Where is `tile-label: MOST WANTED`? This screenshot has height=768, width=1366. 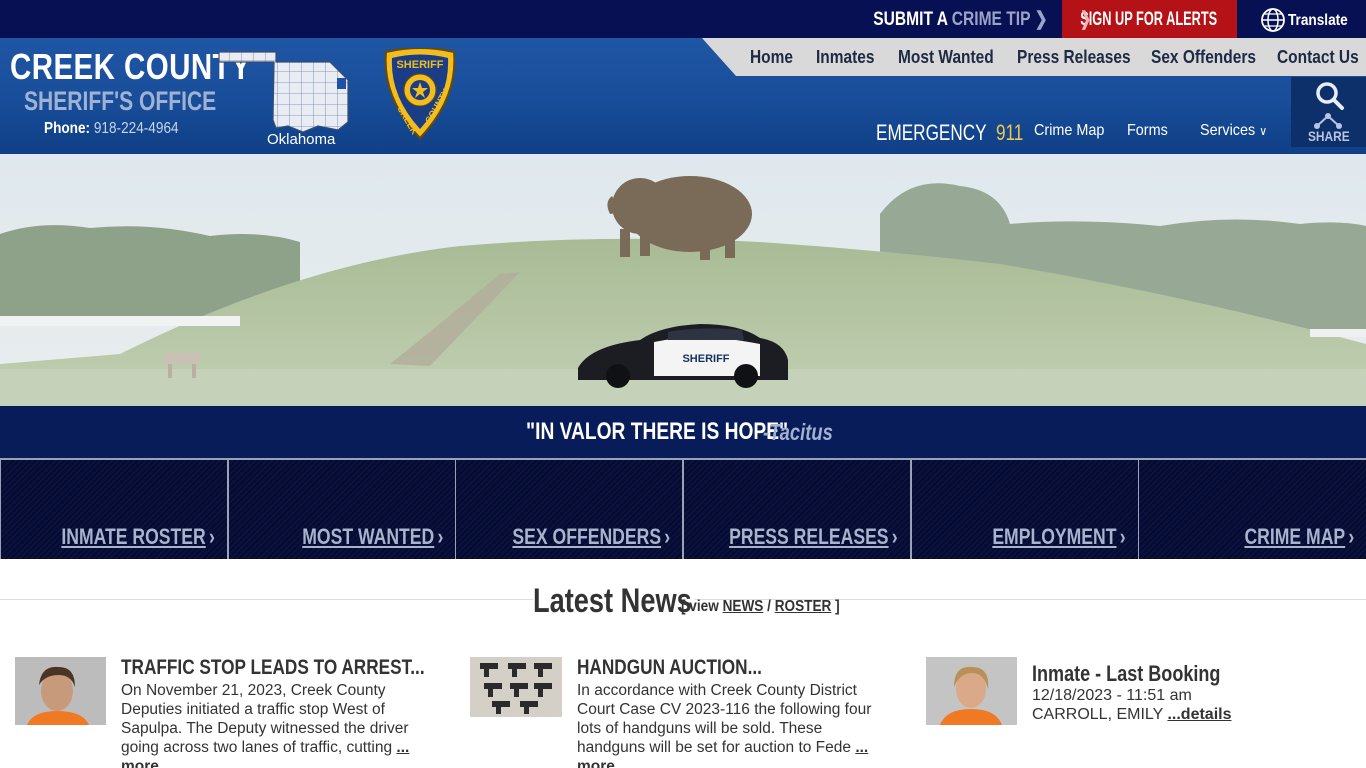
tile-label: MOST WANTED is located at coordinates (367, 536).